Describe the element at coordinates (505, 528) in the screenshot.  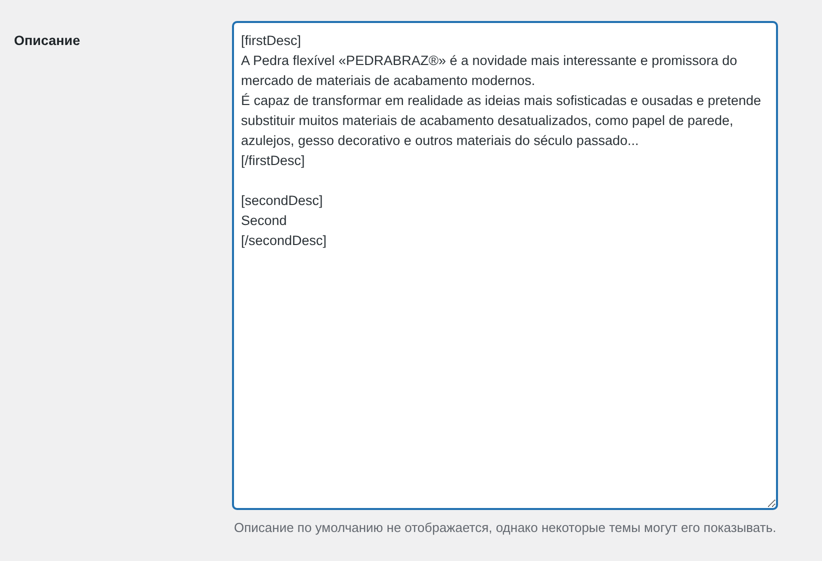
I see `field-hint: Описание по умолчанию не отображается, однако некоторые темы могут его показывать.` at that location.